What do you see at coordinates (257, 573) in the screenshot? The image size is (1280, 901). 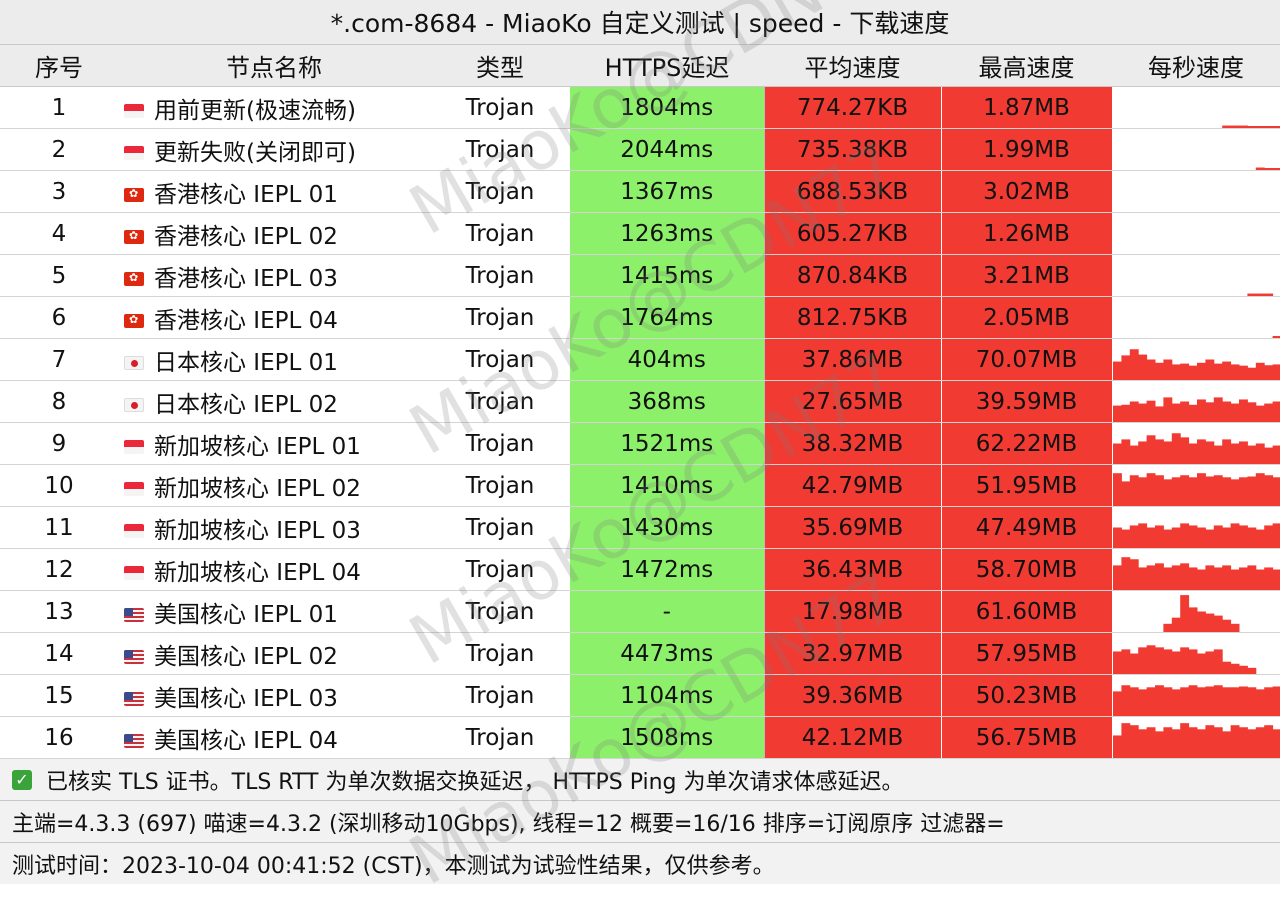 I see `node-name: 新加坡核心 IEPL 04` at bounding box center [257, 573].